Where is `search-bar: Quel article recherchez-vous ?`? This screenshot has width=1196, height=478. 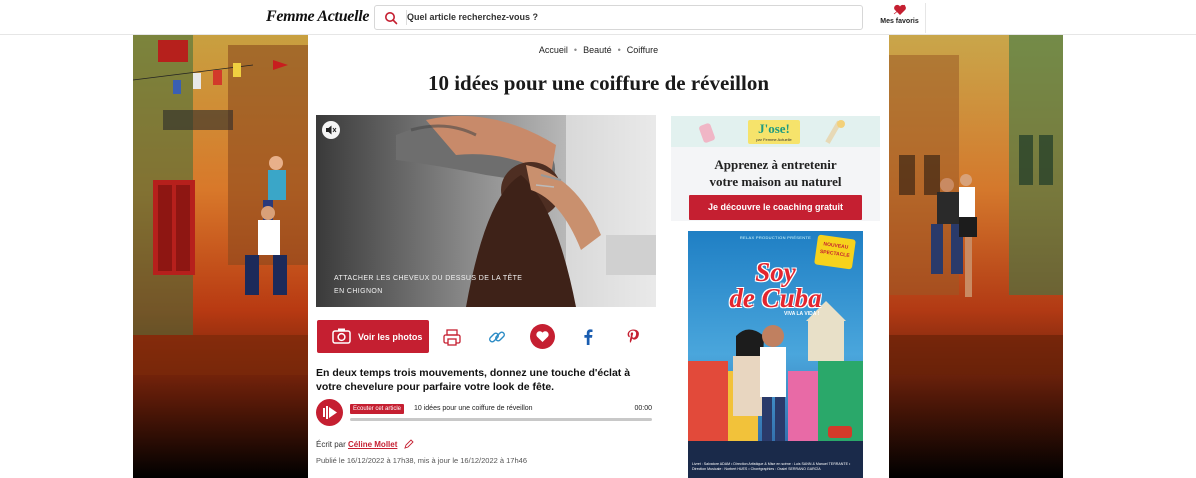
search-bar: Quel article recherchez-vous ? is located at coordinates (618, 17).